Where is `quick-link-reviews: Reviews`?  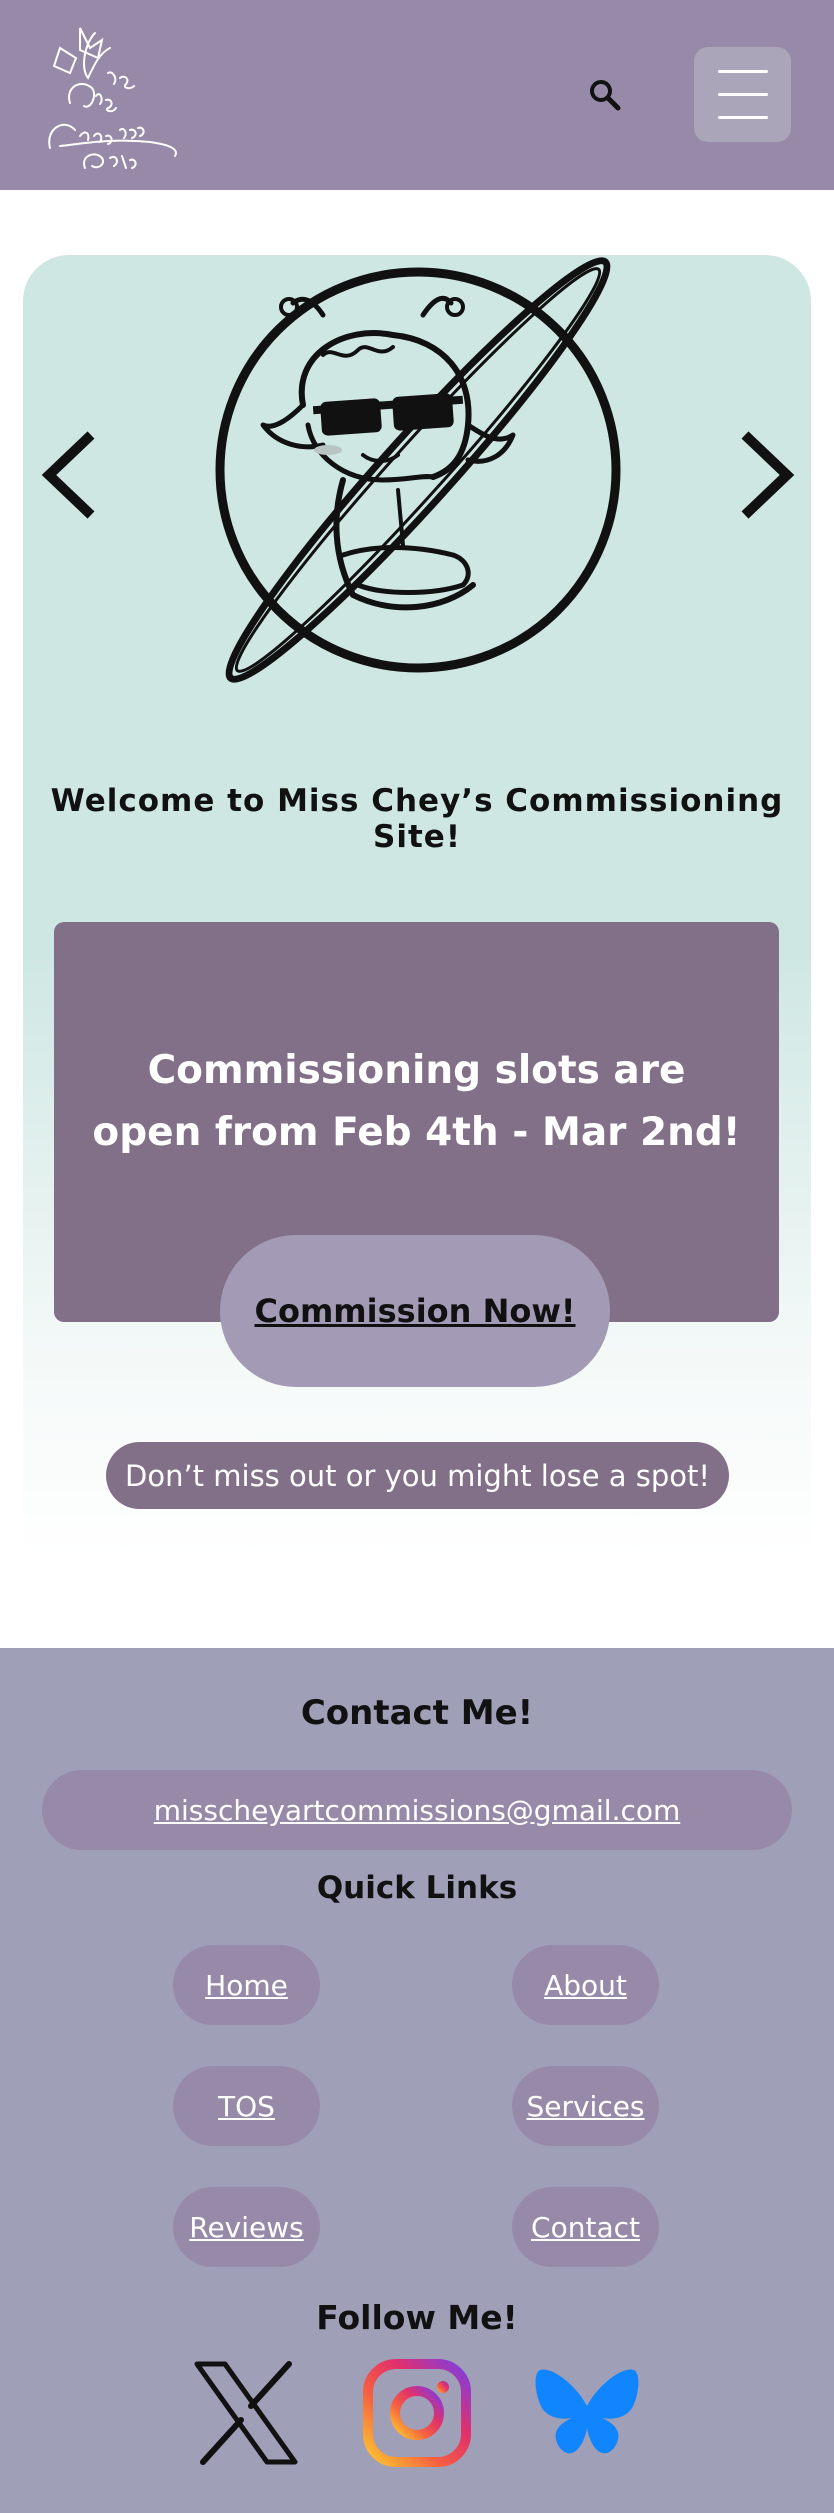
quick-link-reviews: Reviews is located at coordinates (246, 2227).